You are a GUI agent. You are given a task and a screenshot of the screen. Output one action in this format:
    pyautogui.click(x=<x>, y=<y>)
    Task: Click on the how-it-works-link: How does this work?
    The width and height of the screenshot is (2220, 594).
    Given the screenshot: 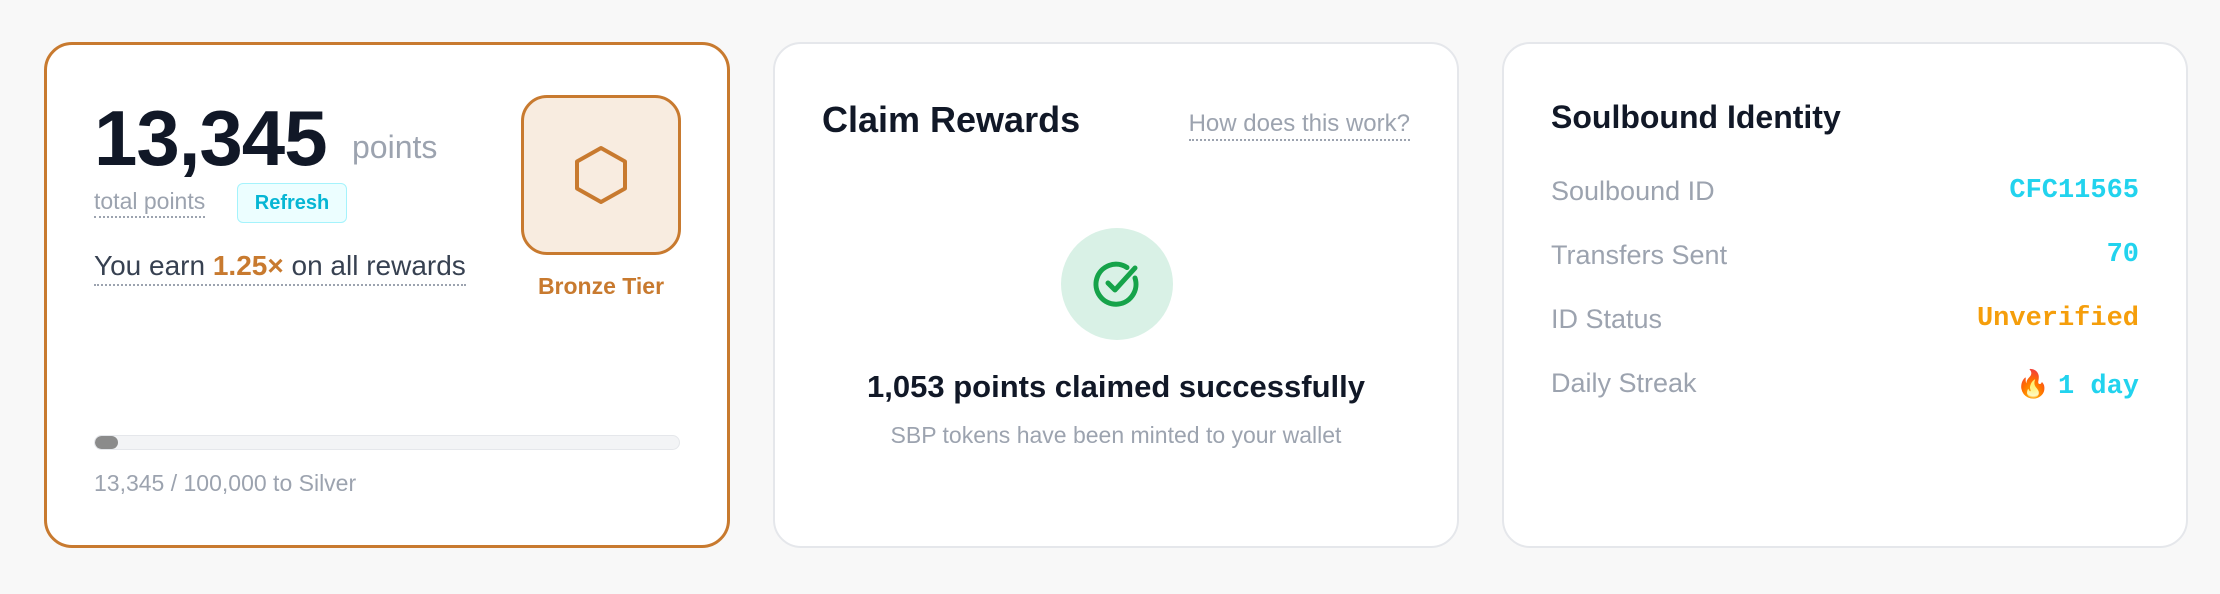 What is the action you would take?
    pyautogui.click(x=1299, y=125)
    